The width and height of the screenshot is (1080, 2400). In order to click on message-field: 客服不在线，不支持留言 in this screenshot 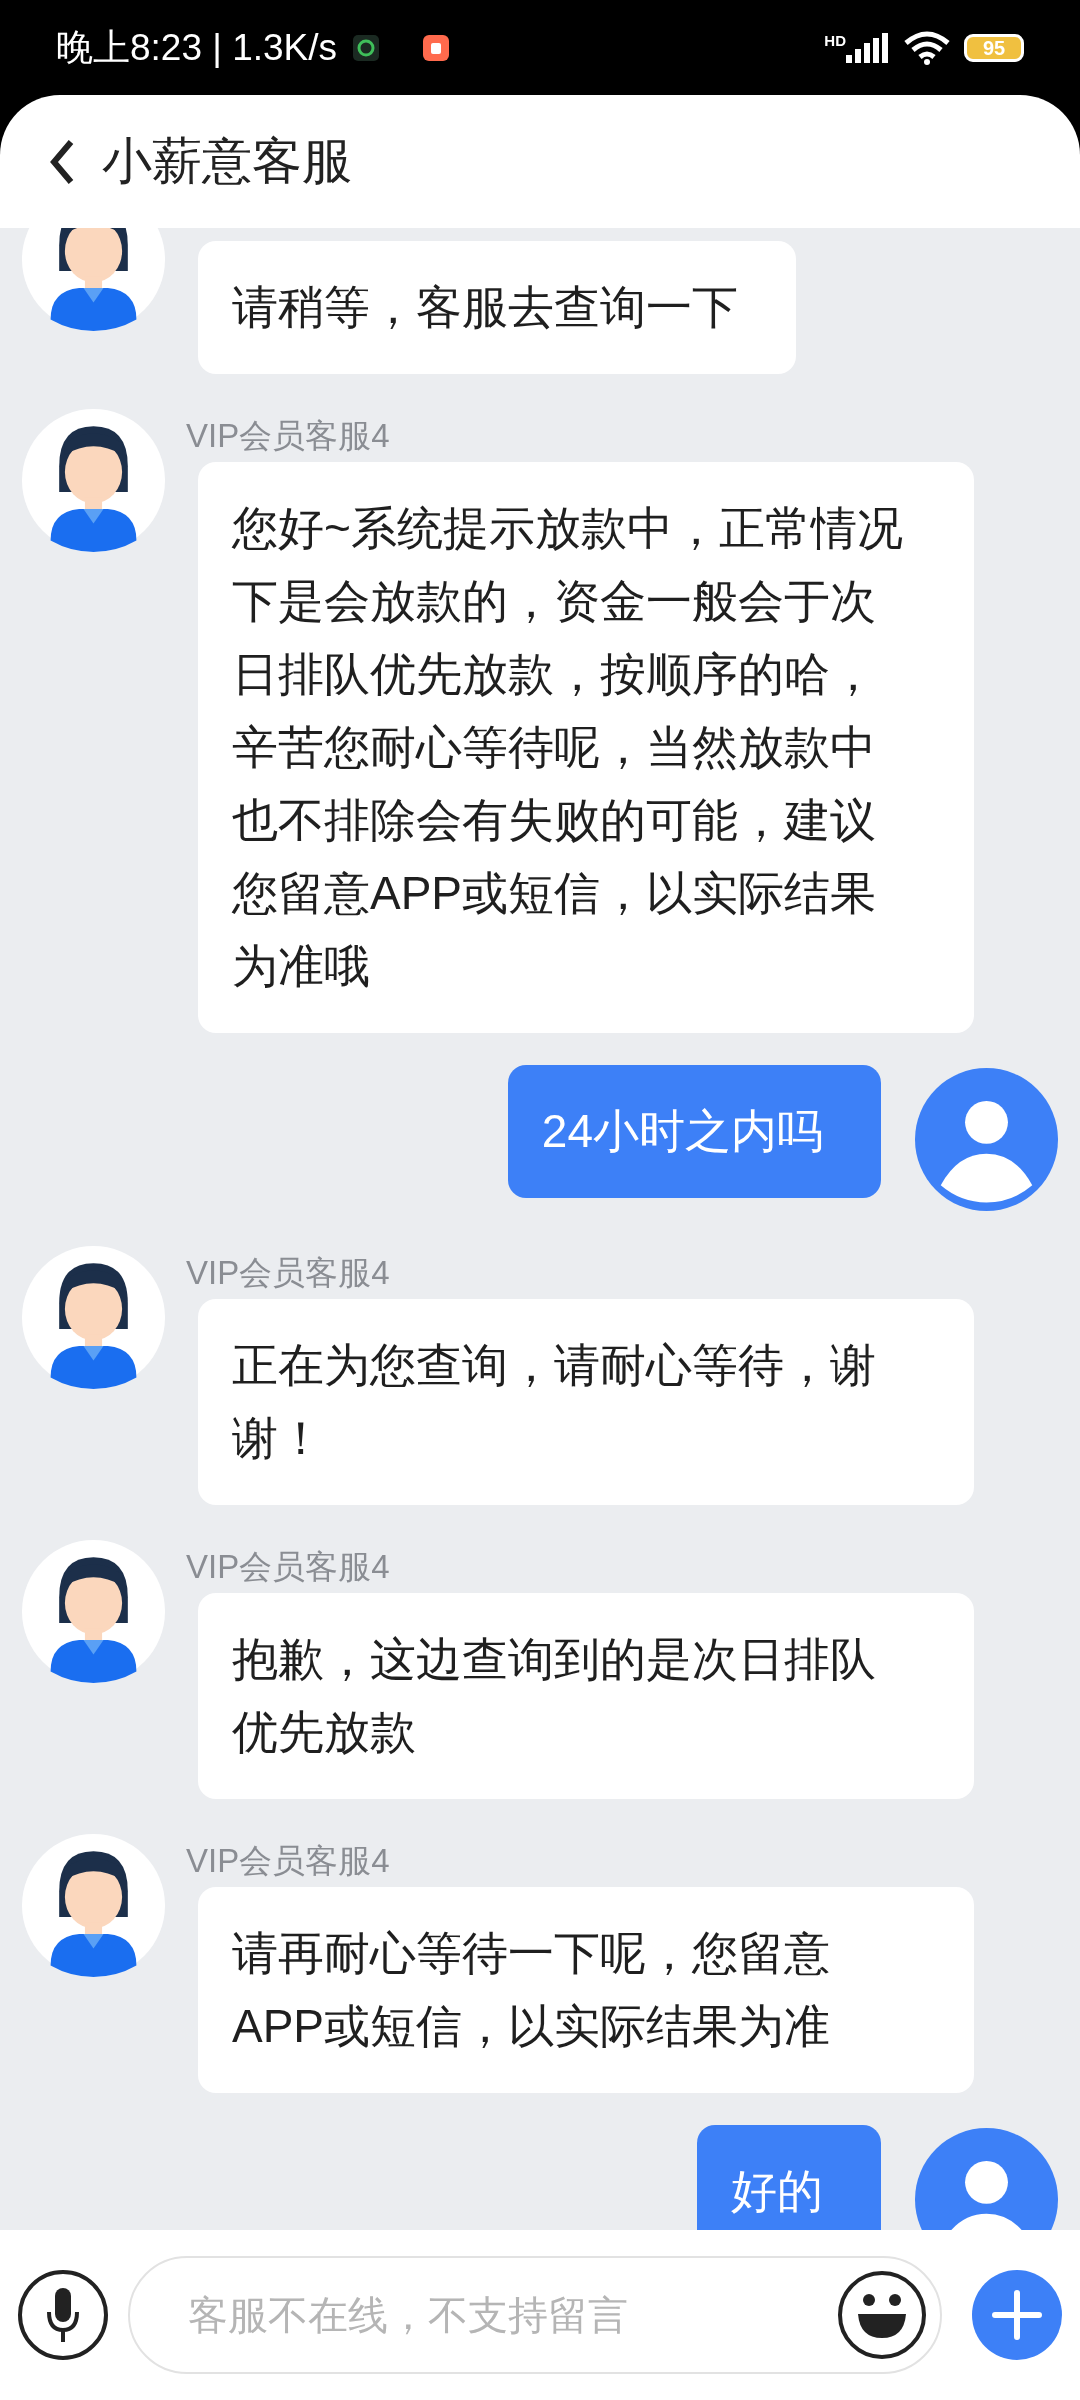, I will do `click(535, 2315)`.